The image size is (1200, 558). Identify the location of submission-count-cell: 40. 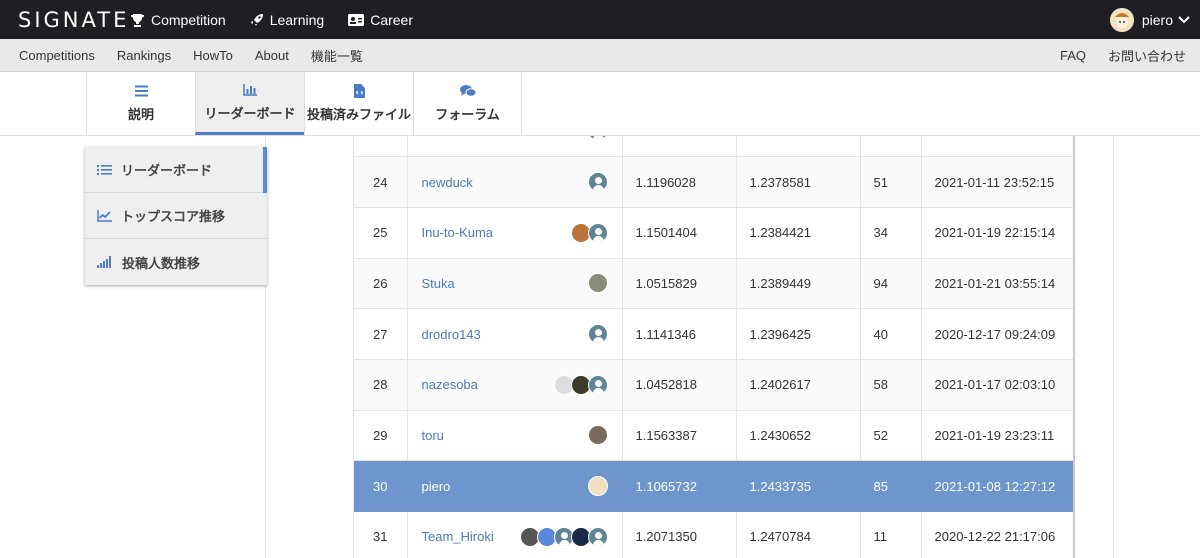
(891, 334).